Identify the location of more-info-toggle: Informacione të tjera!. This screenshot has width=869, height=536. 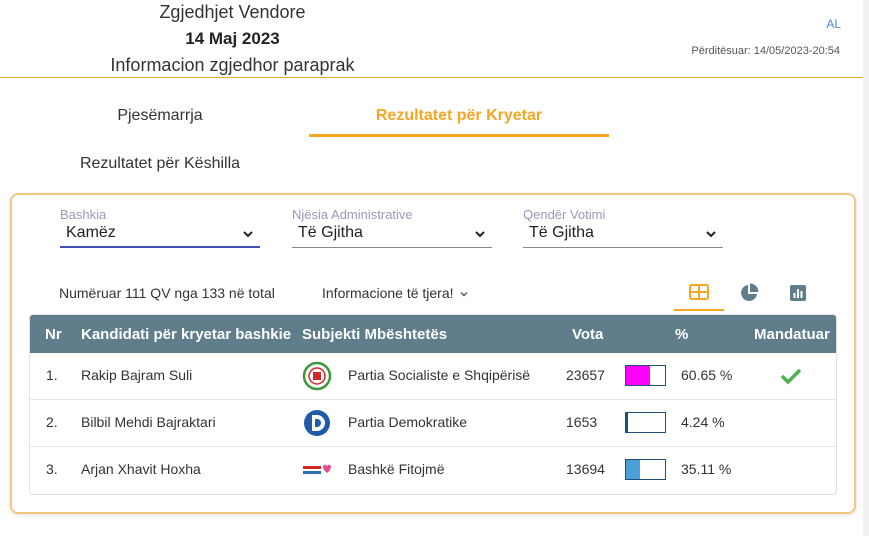
(395, 293).